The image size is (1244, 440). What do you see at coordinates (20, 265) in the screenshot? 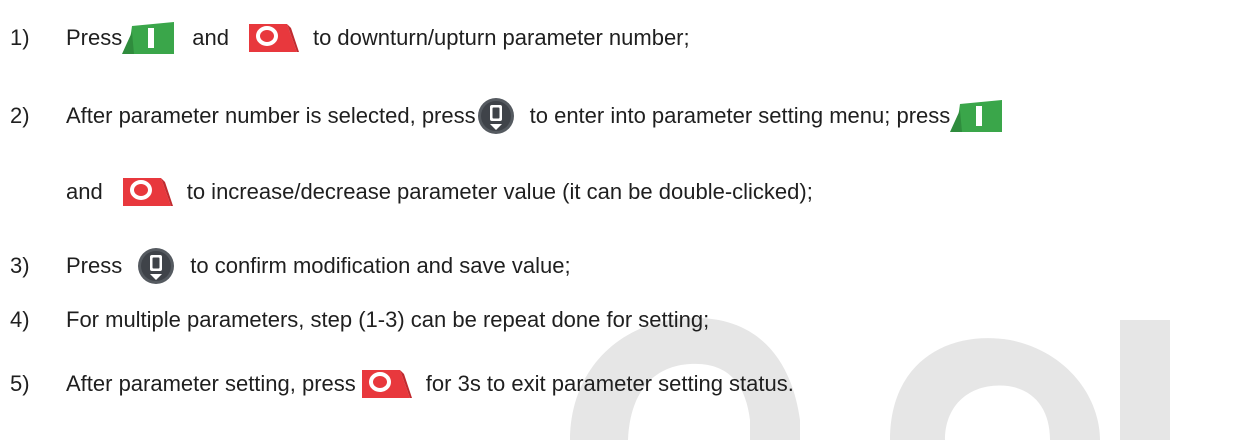
I see `step-number: 3)` at bounding box center [20, 265].